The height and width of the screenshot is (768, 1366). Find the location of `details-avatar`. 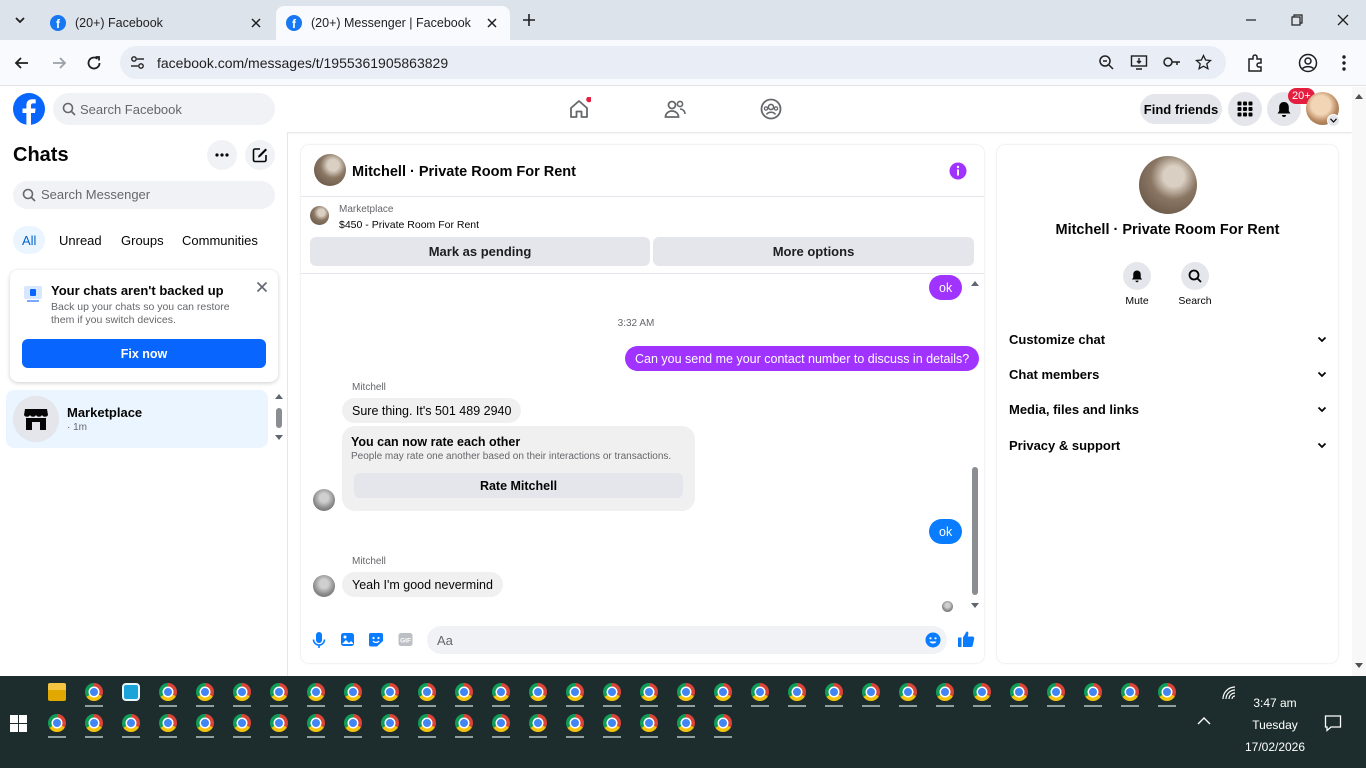

details-avatar is located at coordinates (1168, 185).